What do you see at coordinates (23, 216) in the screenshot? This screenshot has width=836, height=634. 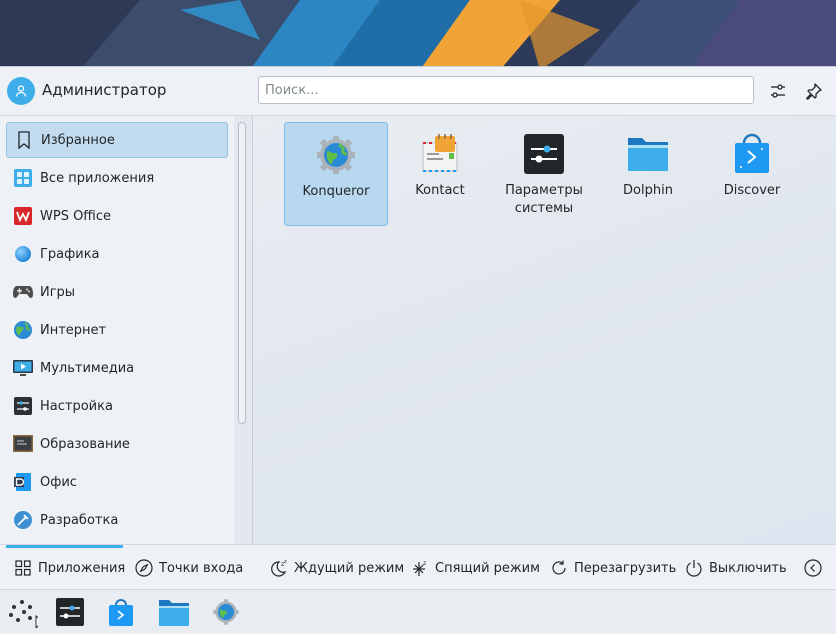 I see `wps-office-icon` at bounding box center [23, 216].